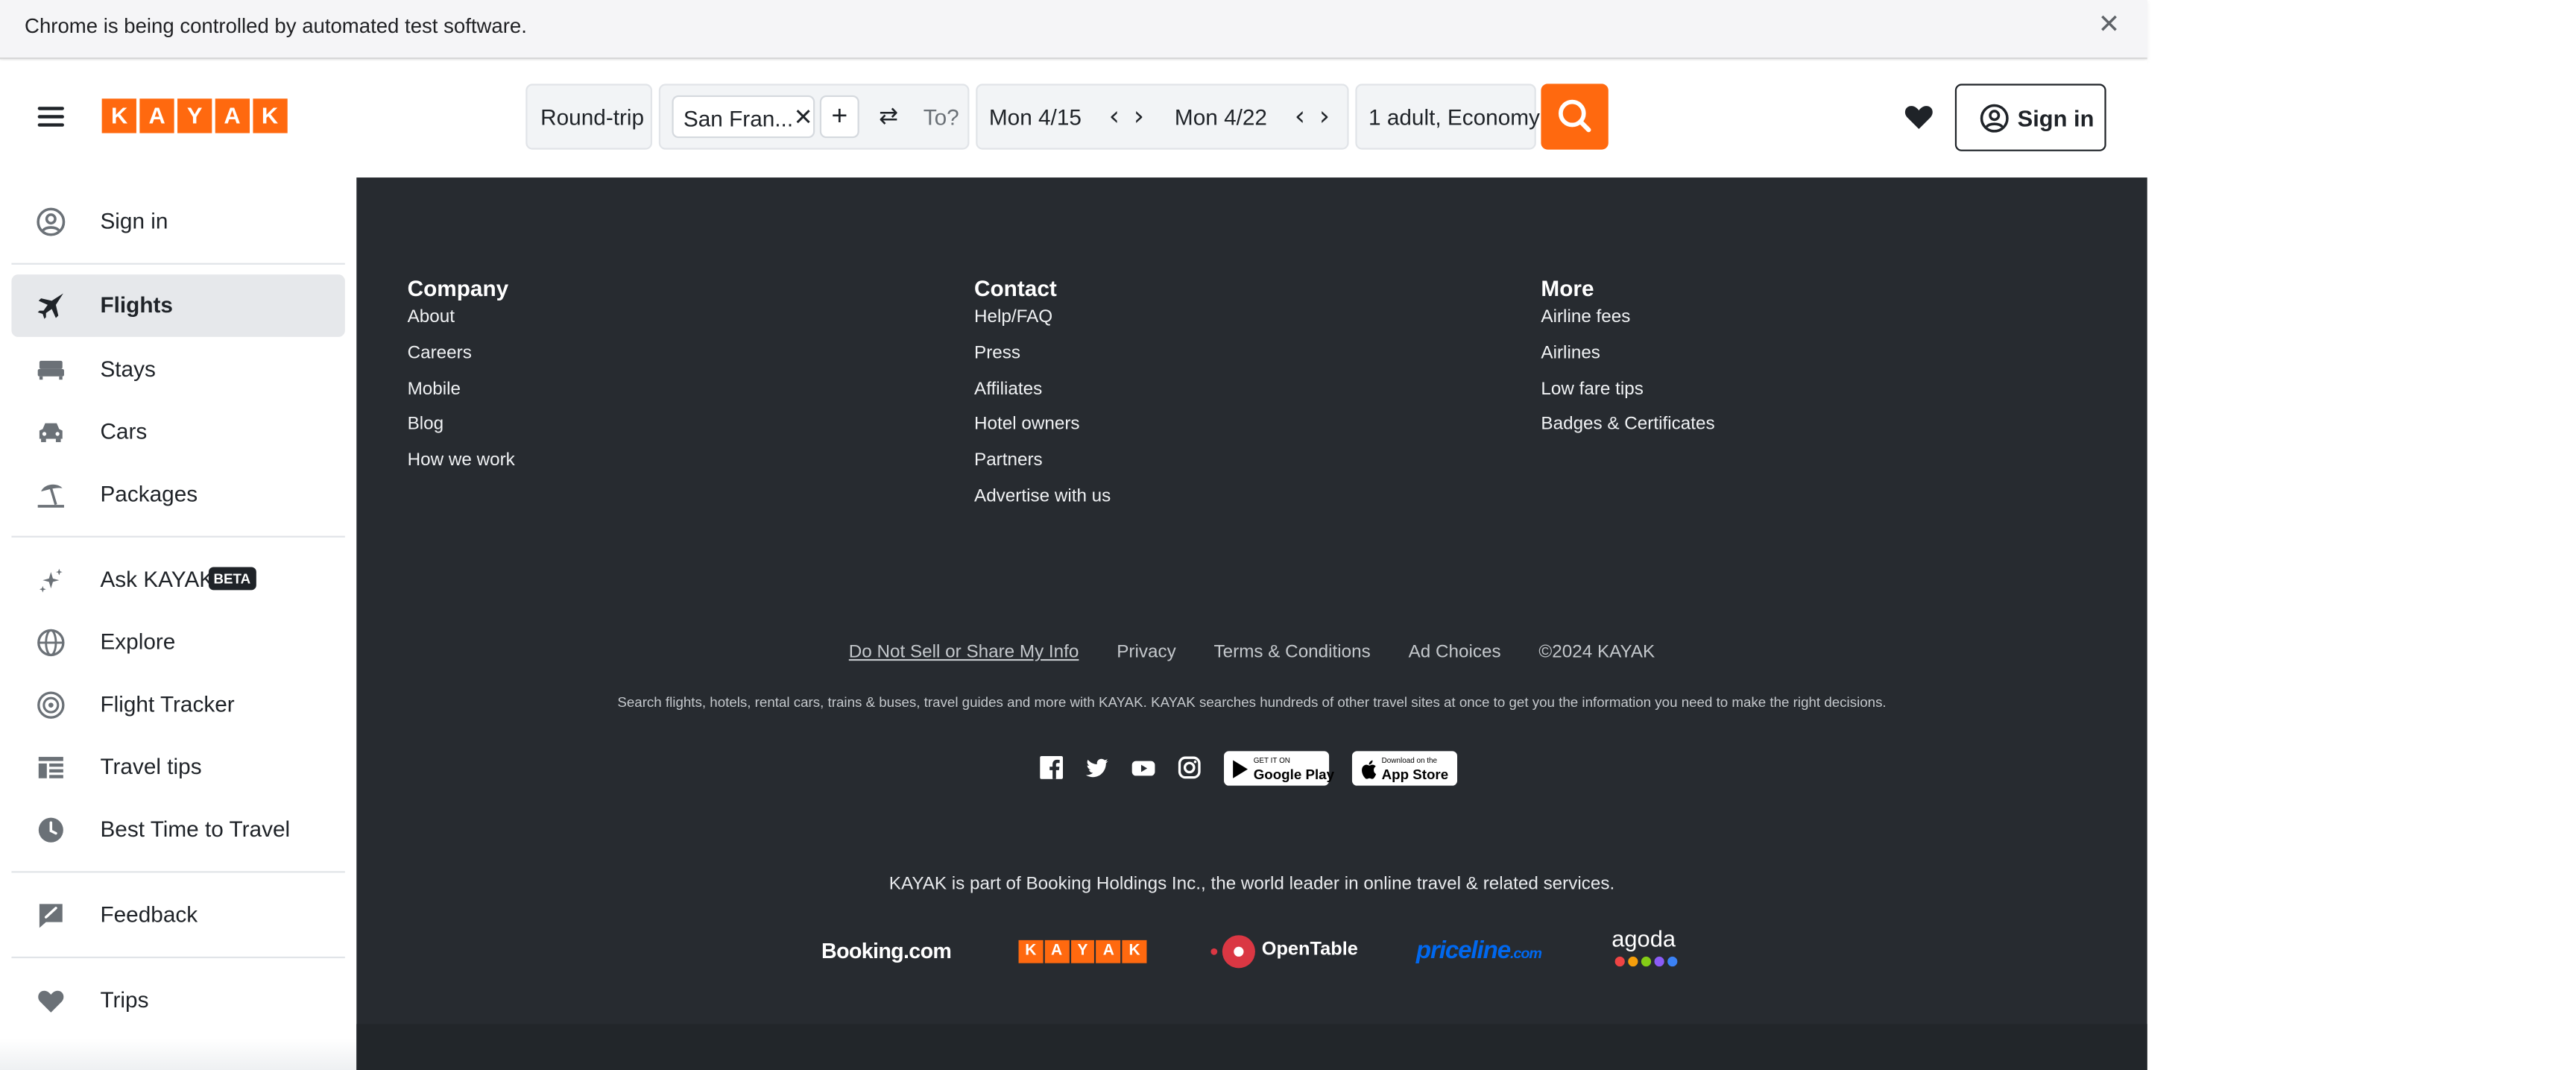 The image size is (2576, 1070). What do you see at coordinates (177, 705) in the screenshot?
I see `sidebar-item-flight-tracker: Flight Tracker` at bounding box center [177, 705].